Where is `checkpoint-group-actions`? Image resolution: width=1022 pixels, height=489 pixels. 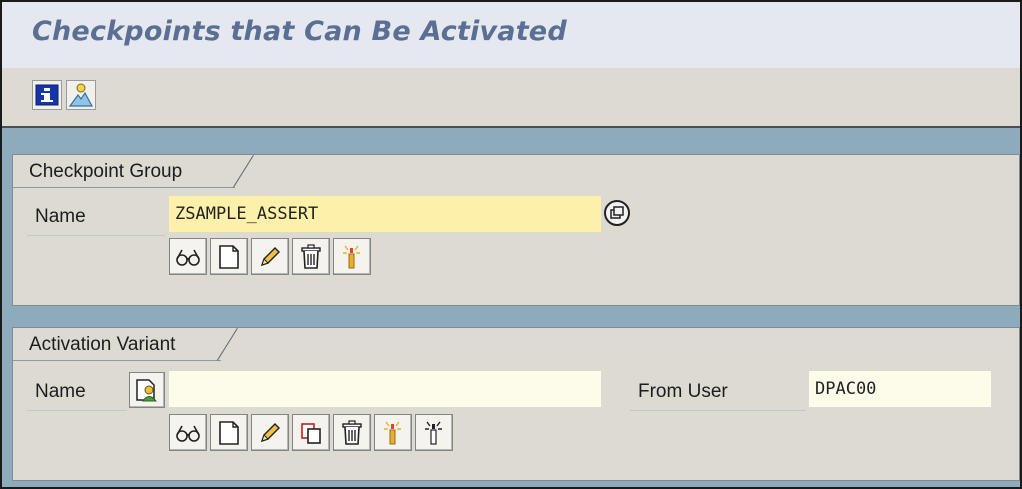
checkpoint-group-actions is located at coordinates (270, 256).